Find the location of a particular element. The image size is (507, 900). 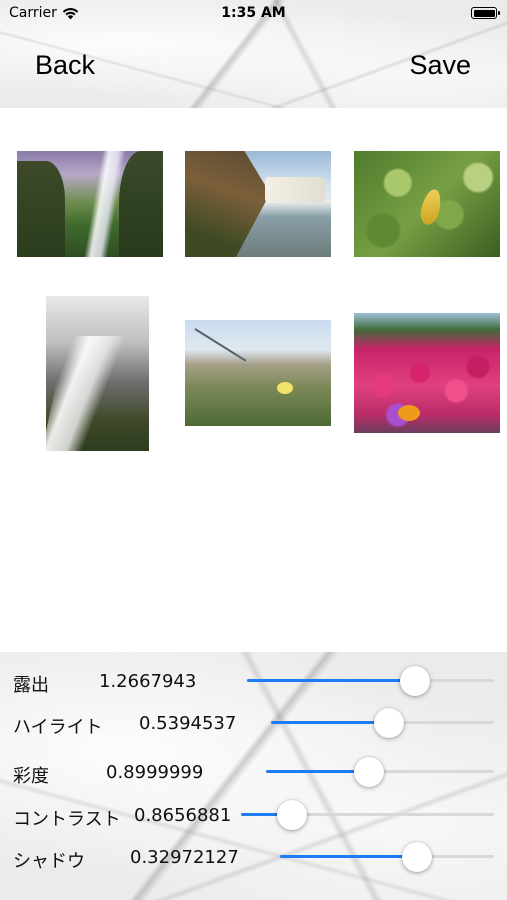

contrast-value: 0.8656881 is located at coordinates (183, 815).